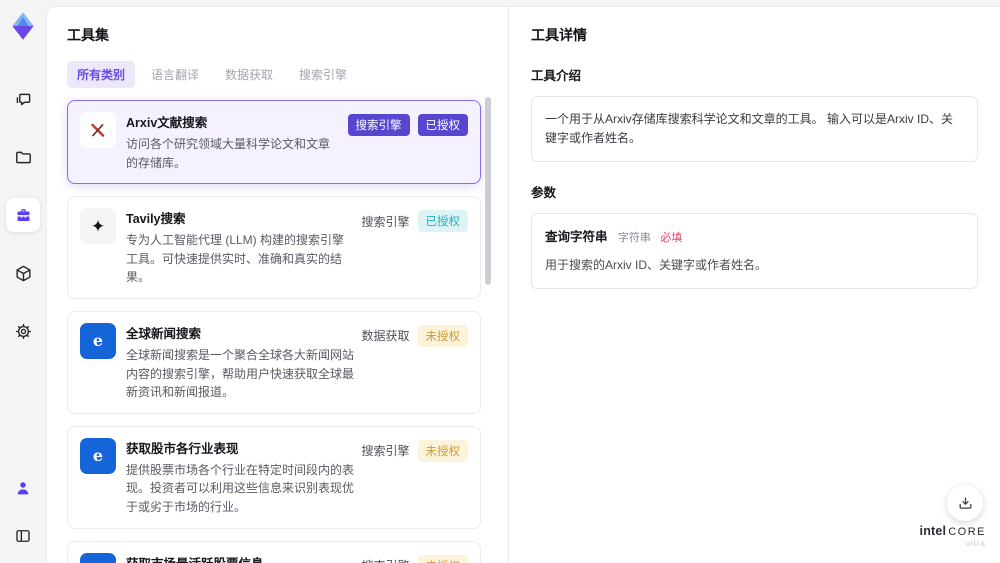  I want to click on tab-data-fetch: 数据获取, so click(249, 74).